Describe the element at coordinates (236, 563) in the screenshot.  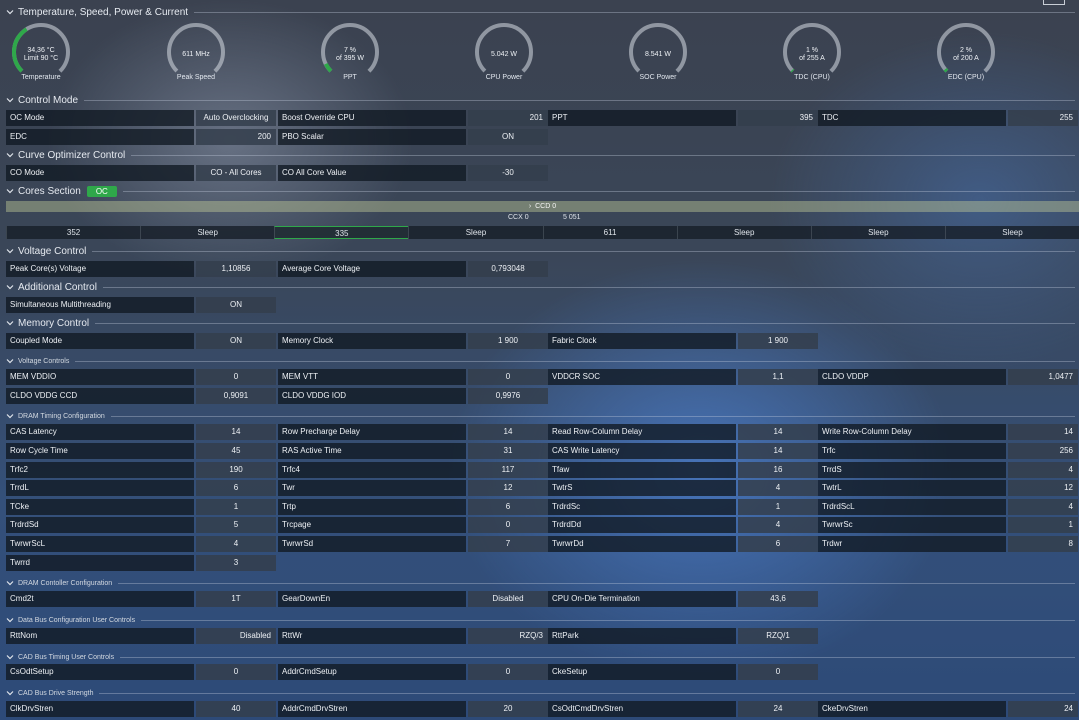
I see `setting-value: 3` at that location.